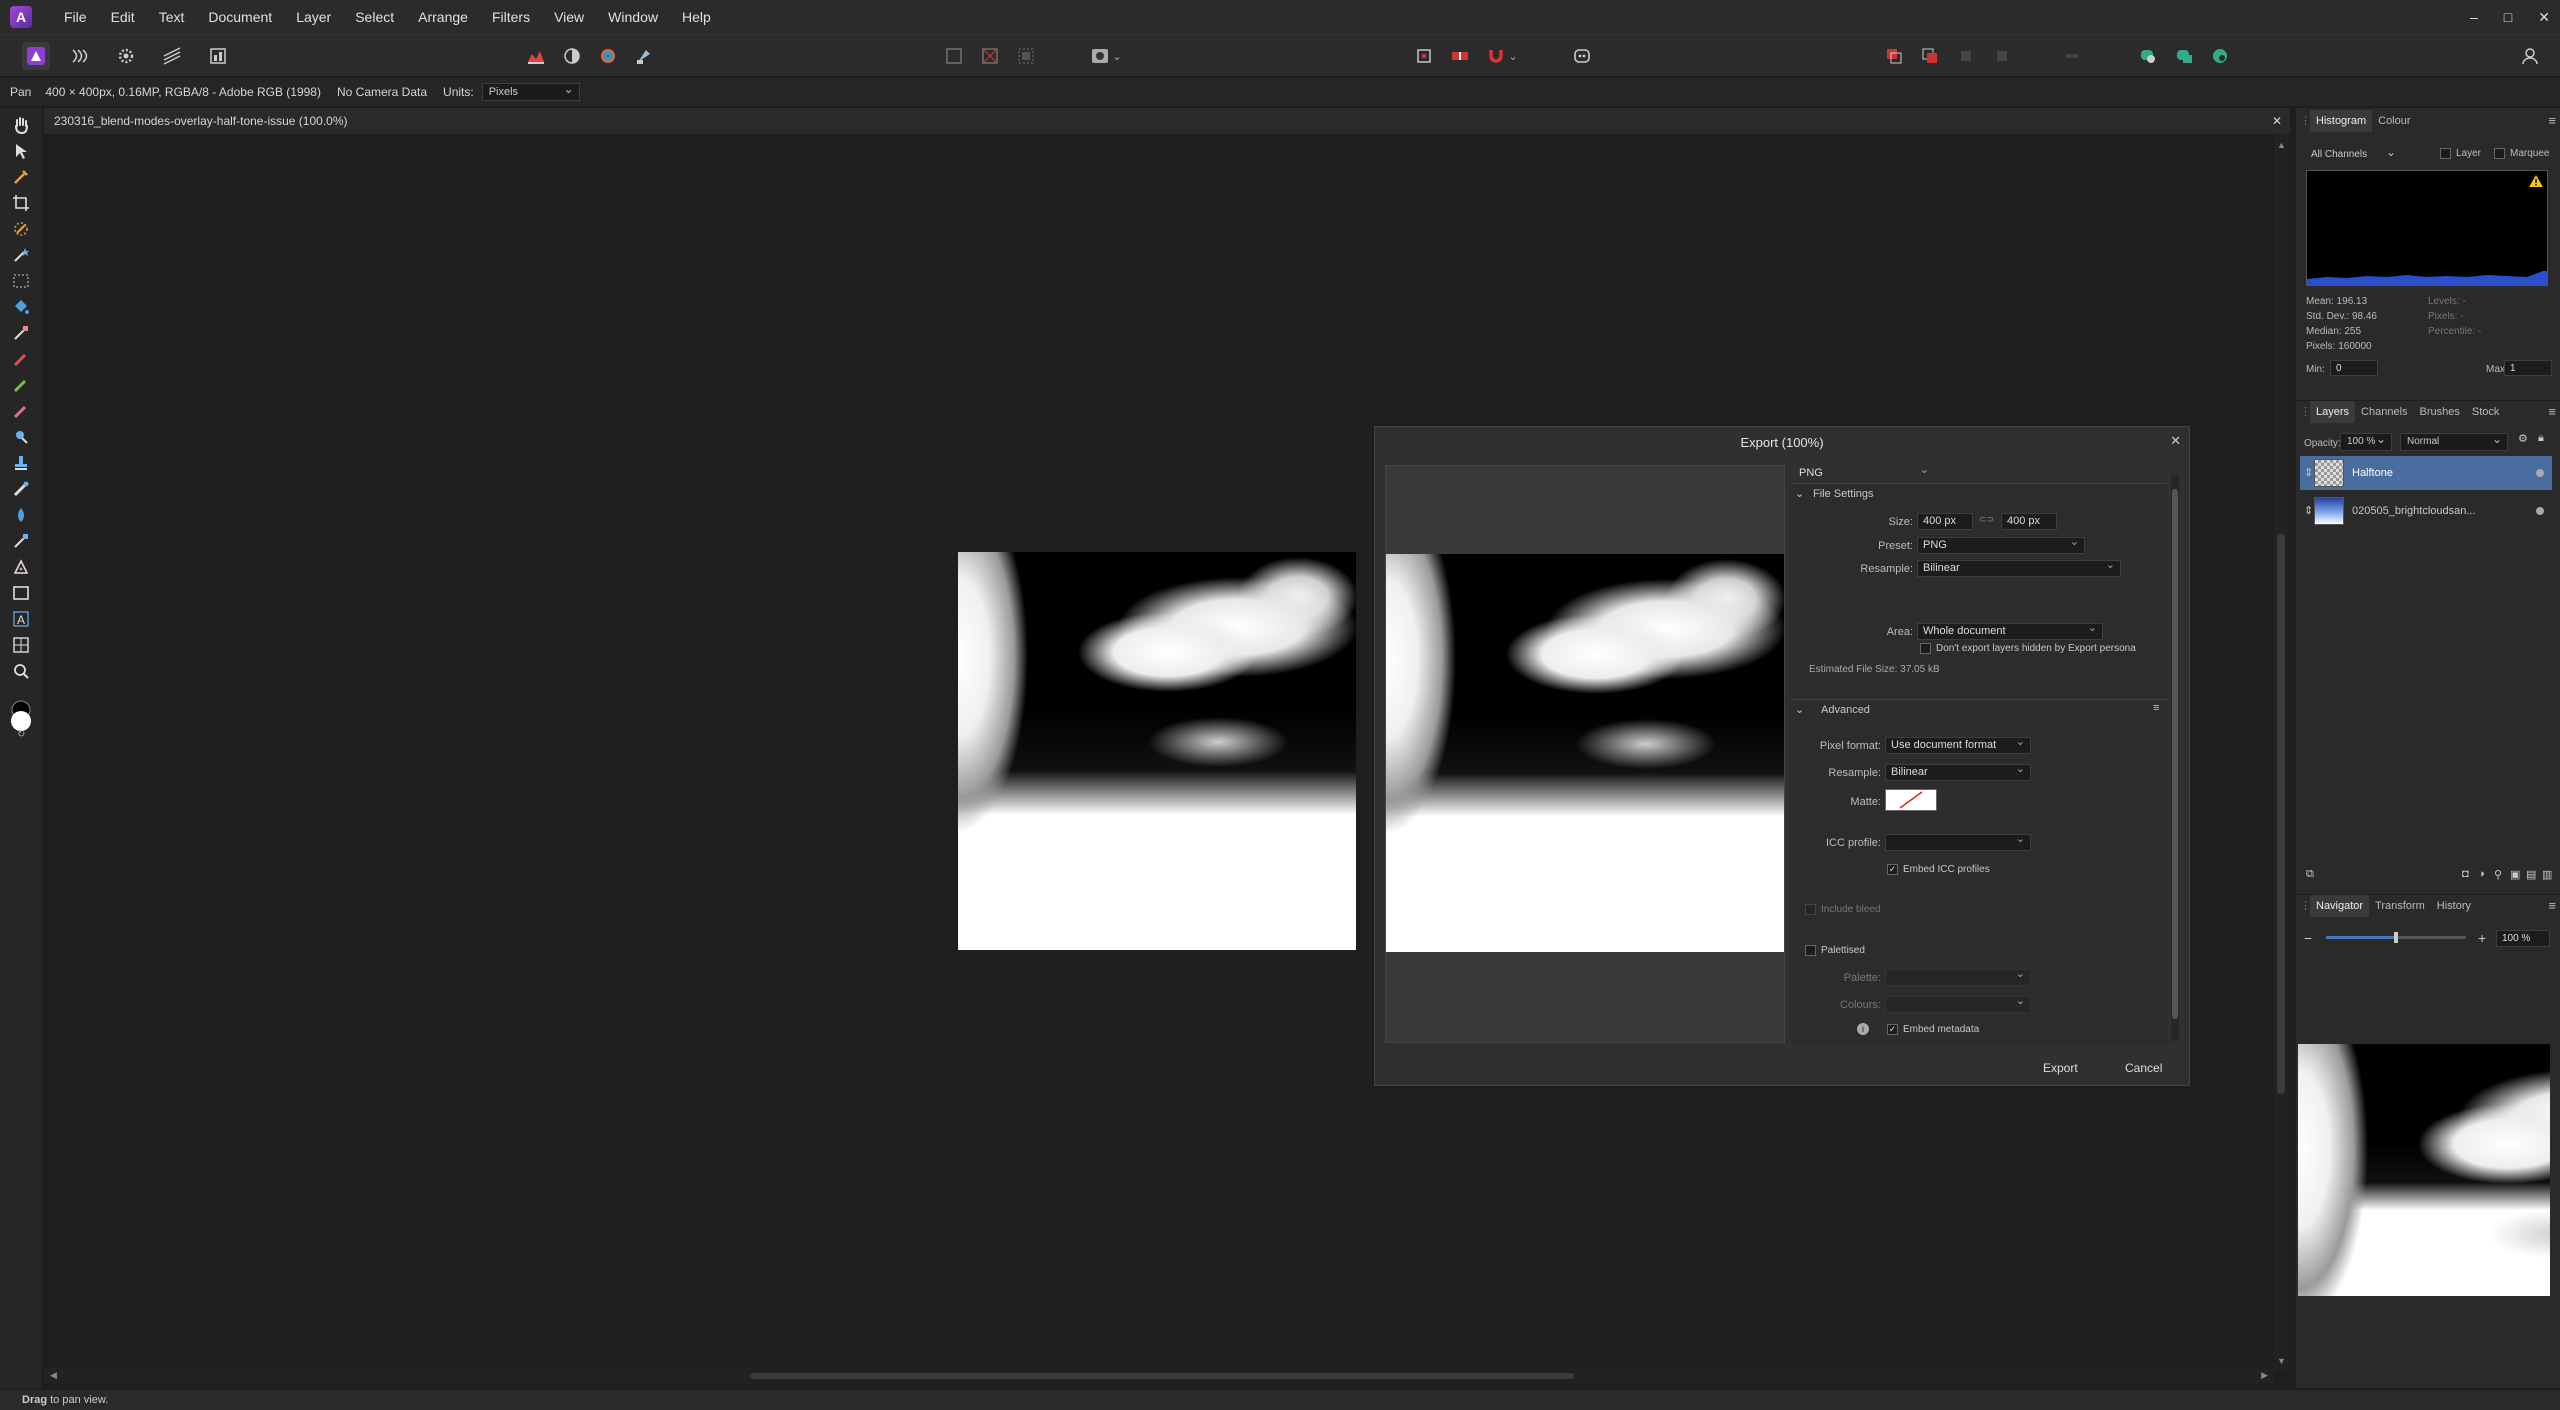 This screenshot has width=2560, height=1410. Describe the element at coordinates (21, 411) in the screenshot. I see `erase-brush-tool` at that location.